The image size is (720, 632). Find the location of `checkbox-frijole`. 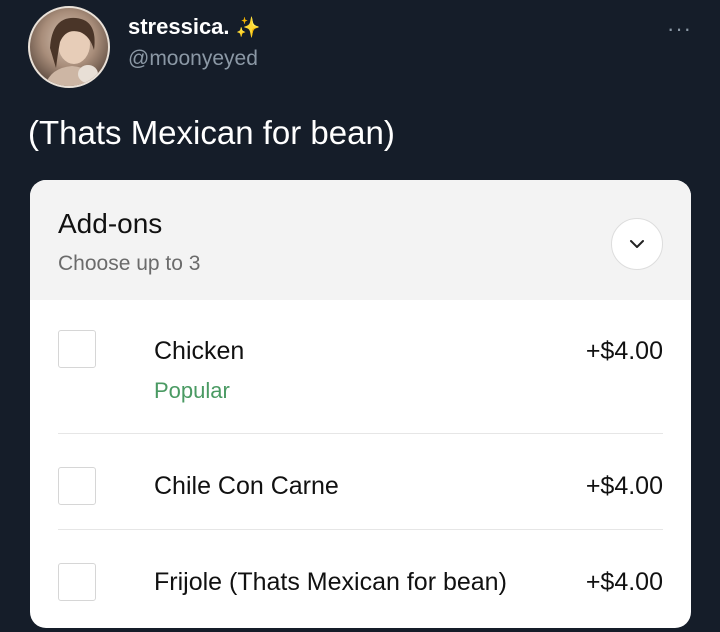

checkbox-frijole is located at coordinates (77, 582).